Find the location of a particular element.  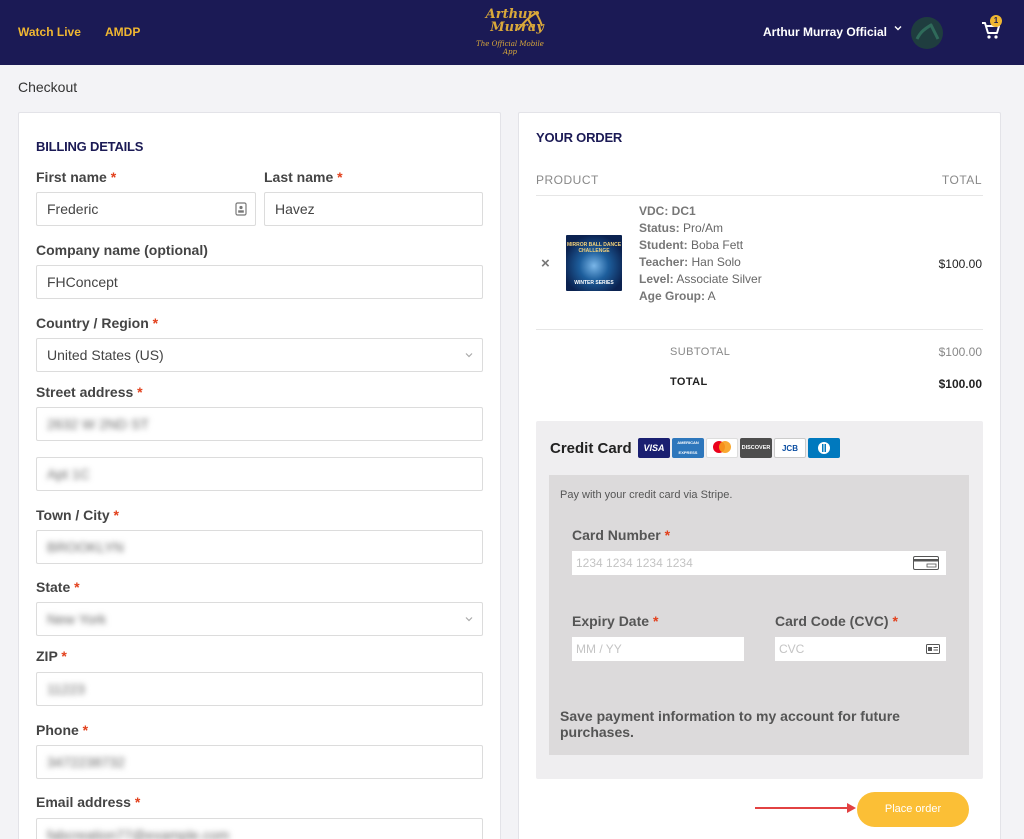

email-field: fabcreation77@example.com is located at coordinates (259, 828).